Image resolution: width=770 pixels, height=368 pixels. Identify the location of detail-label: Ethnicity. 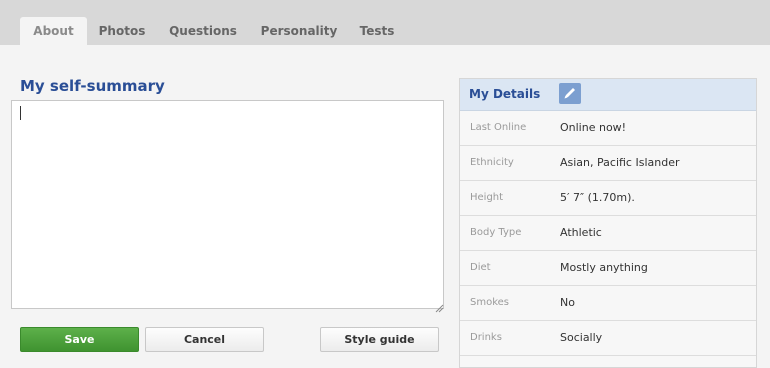
(492, 162).